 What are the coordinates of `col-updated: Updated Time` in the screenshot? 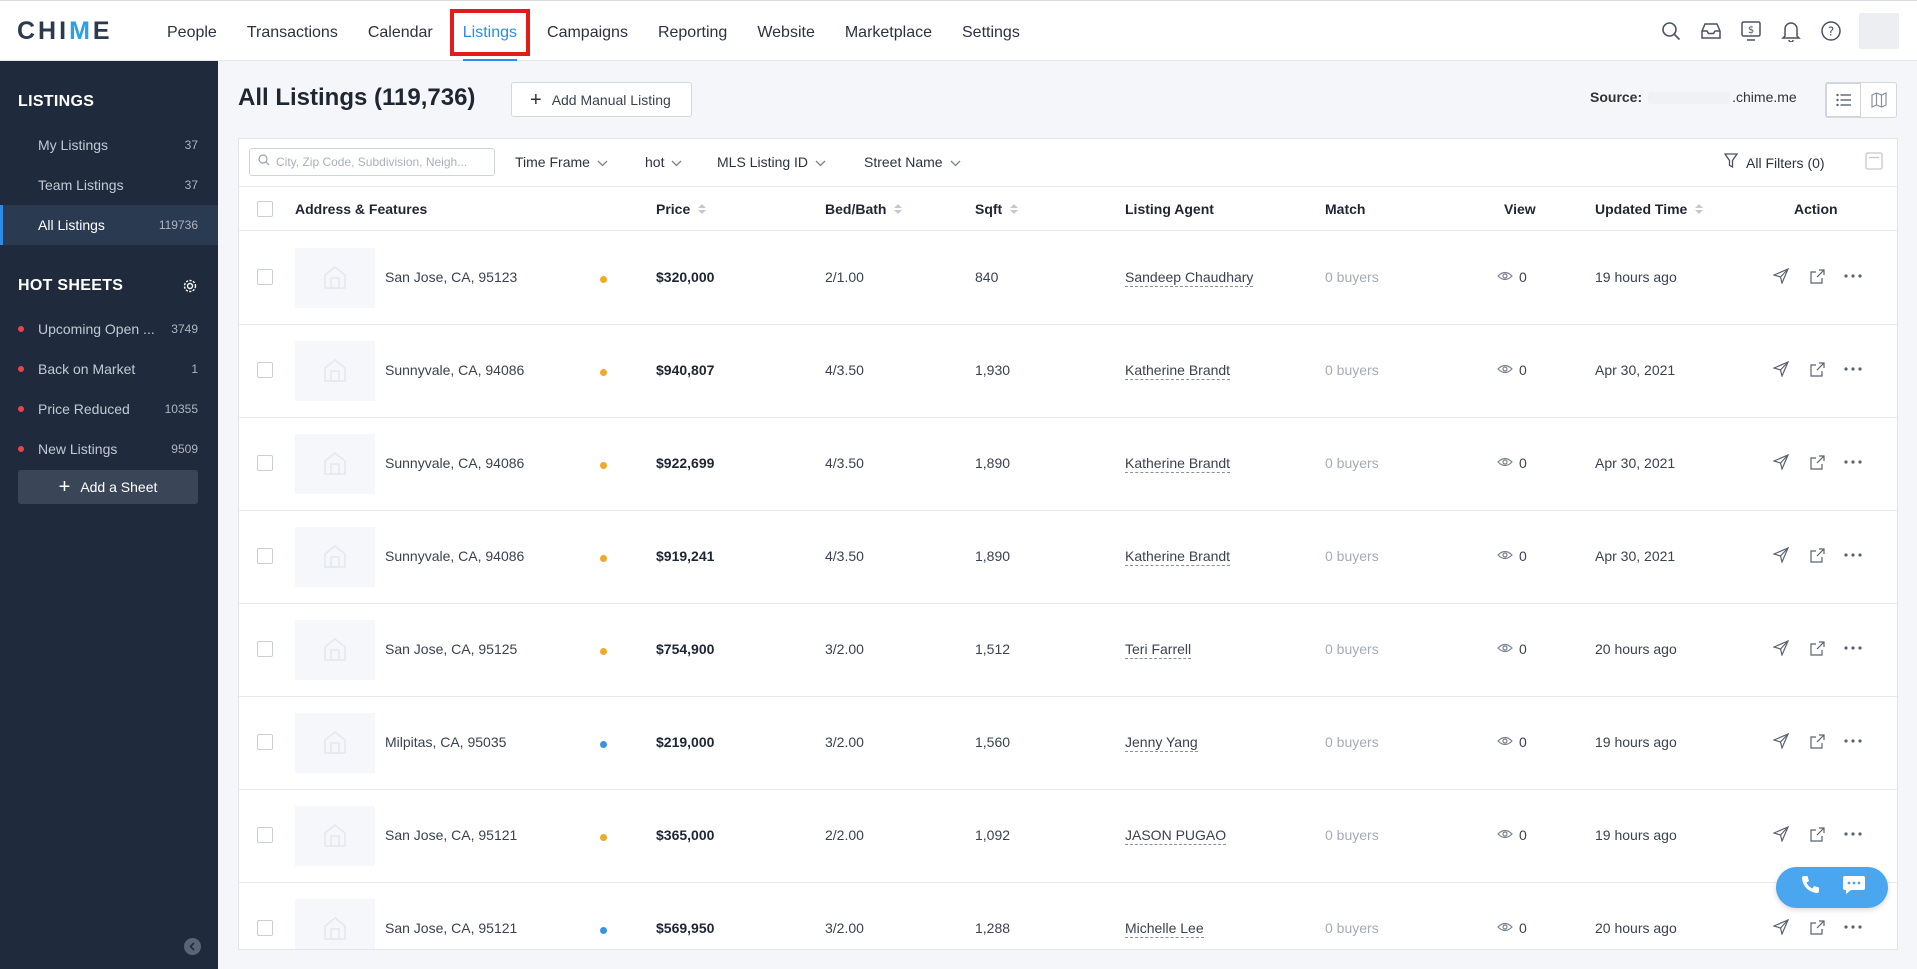 It's located at (1649, 209).